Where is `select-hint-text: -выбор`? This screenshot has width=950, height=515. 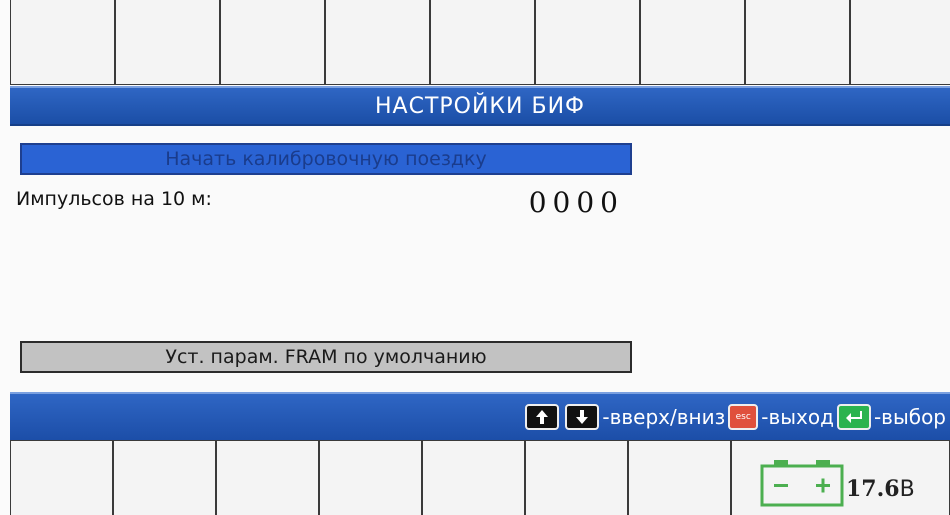
select-hint-text: -выбор is located at coordinates (909, 417).